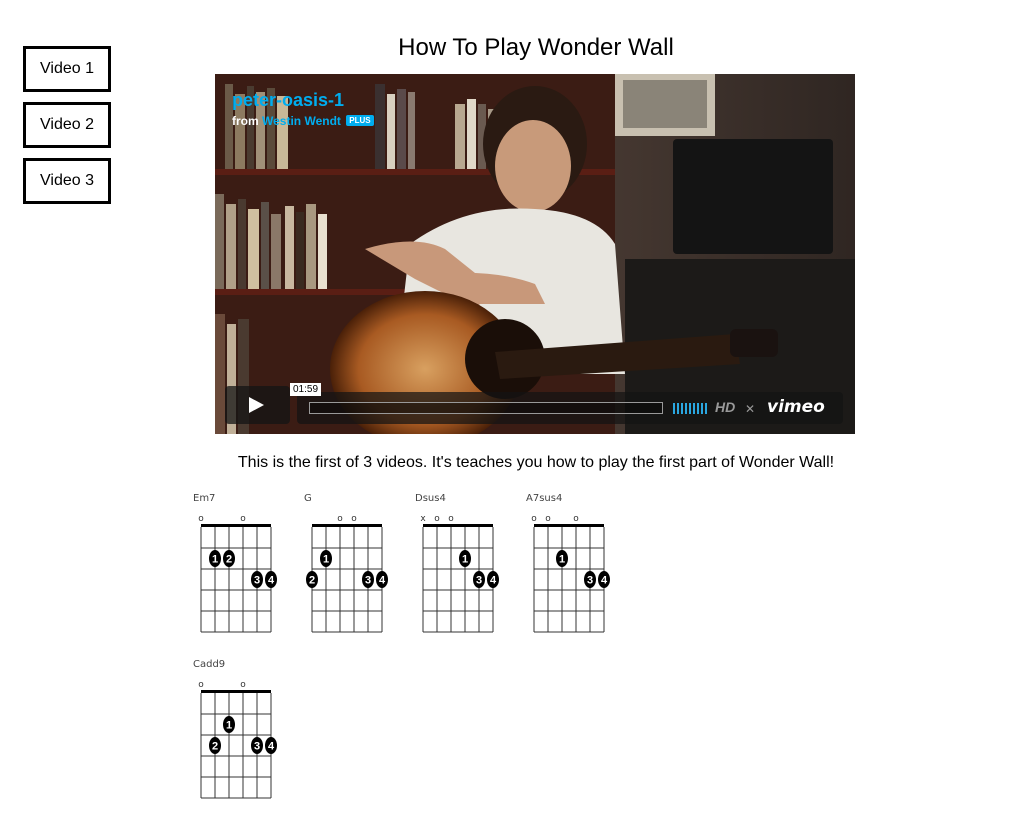  Describe the element at coordinates (725, 407) in the screenshot. I see `hd-toggle: HD` at that location.